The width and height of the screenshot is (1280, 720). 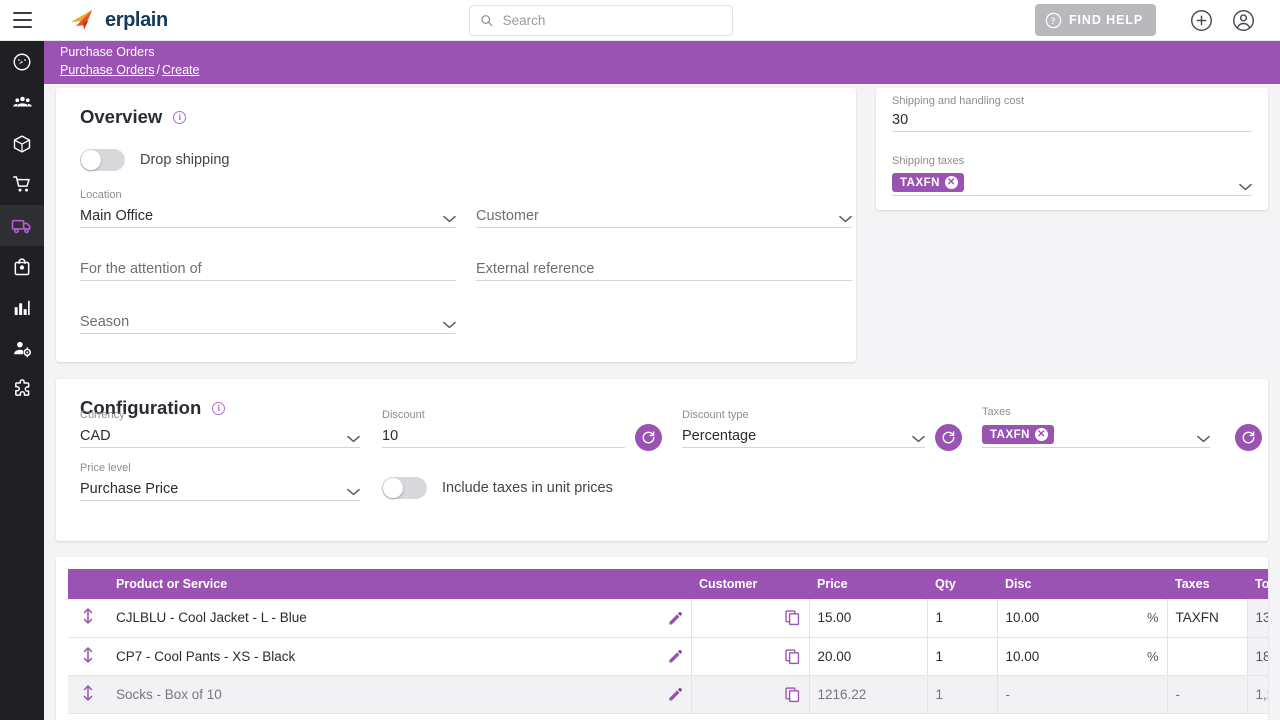 What do you see at coordinates (1072, 113) in the screenshot?
I see `shipping-cost-field: Shipping and handling cost 30` at bounding box center [1072, 113].